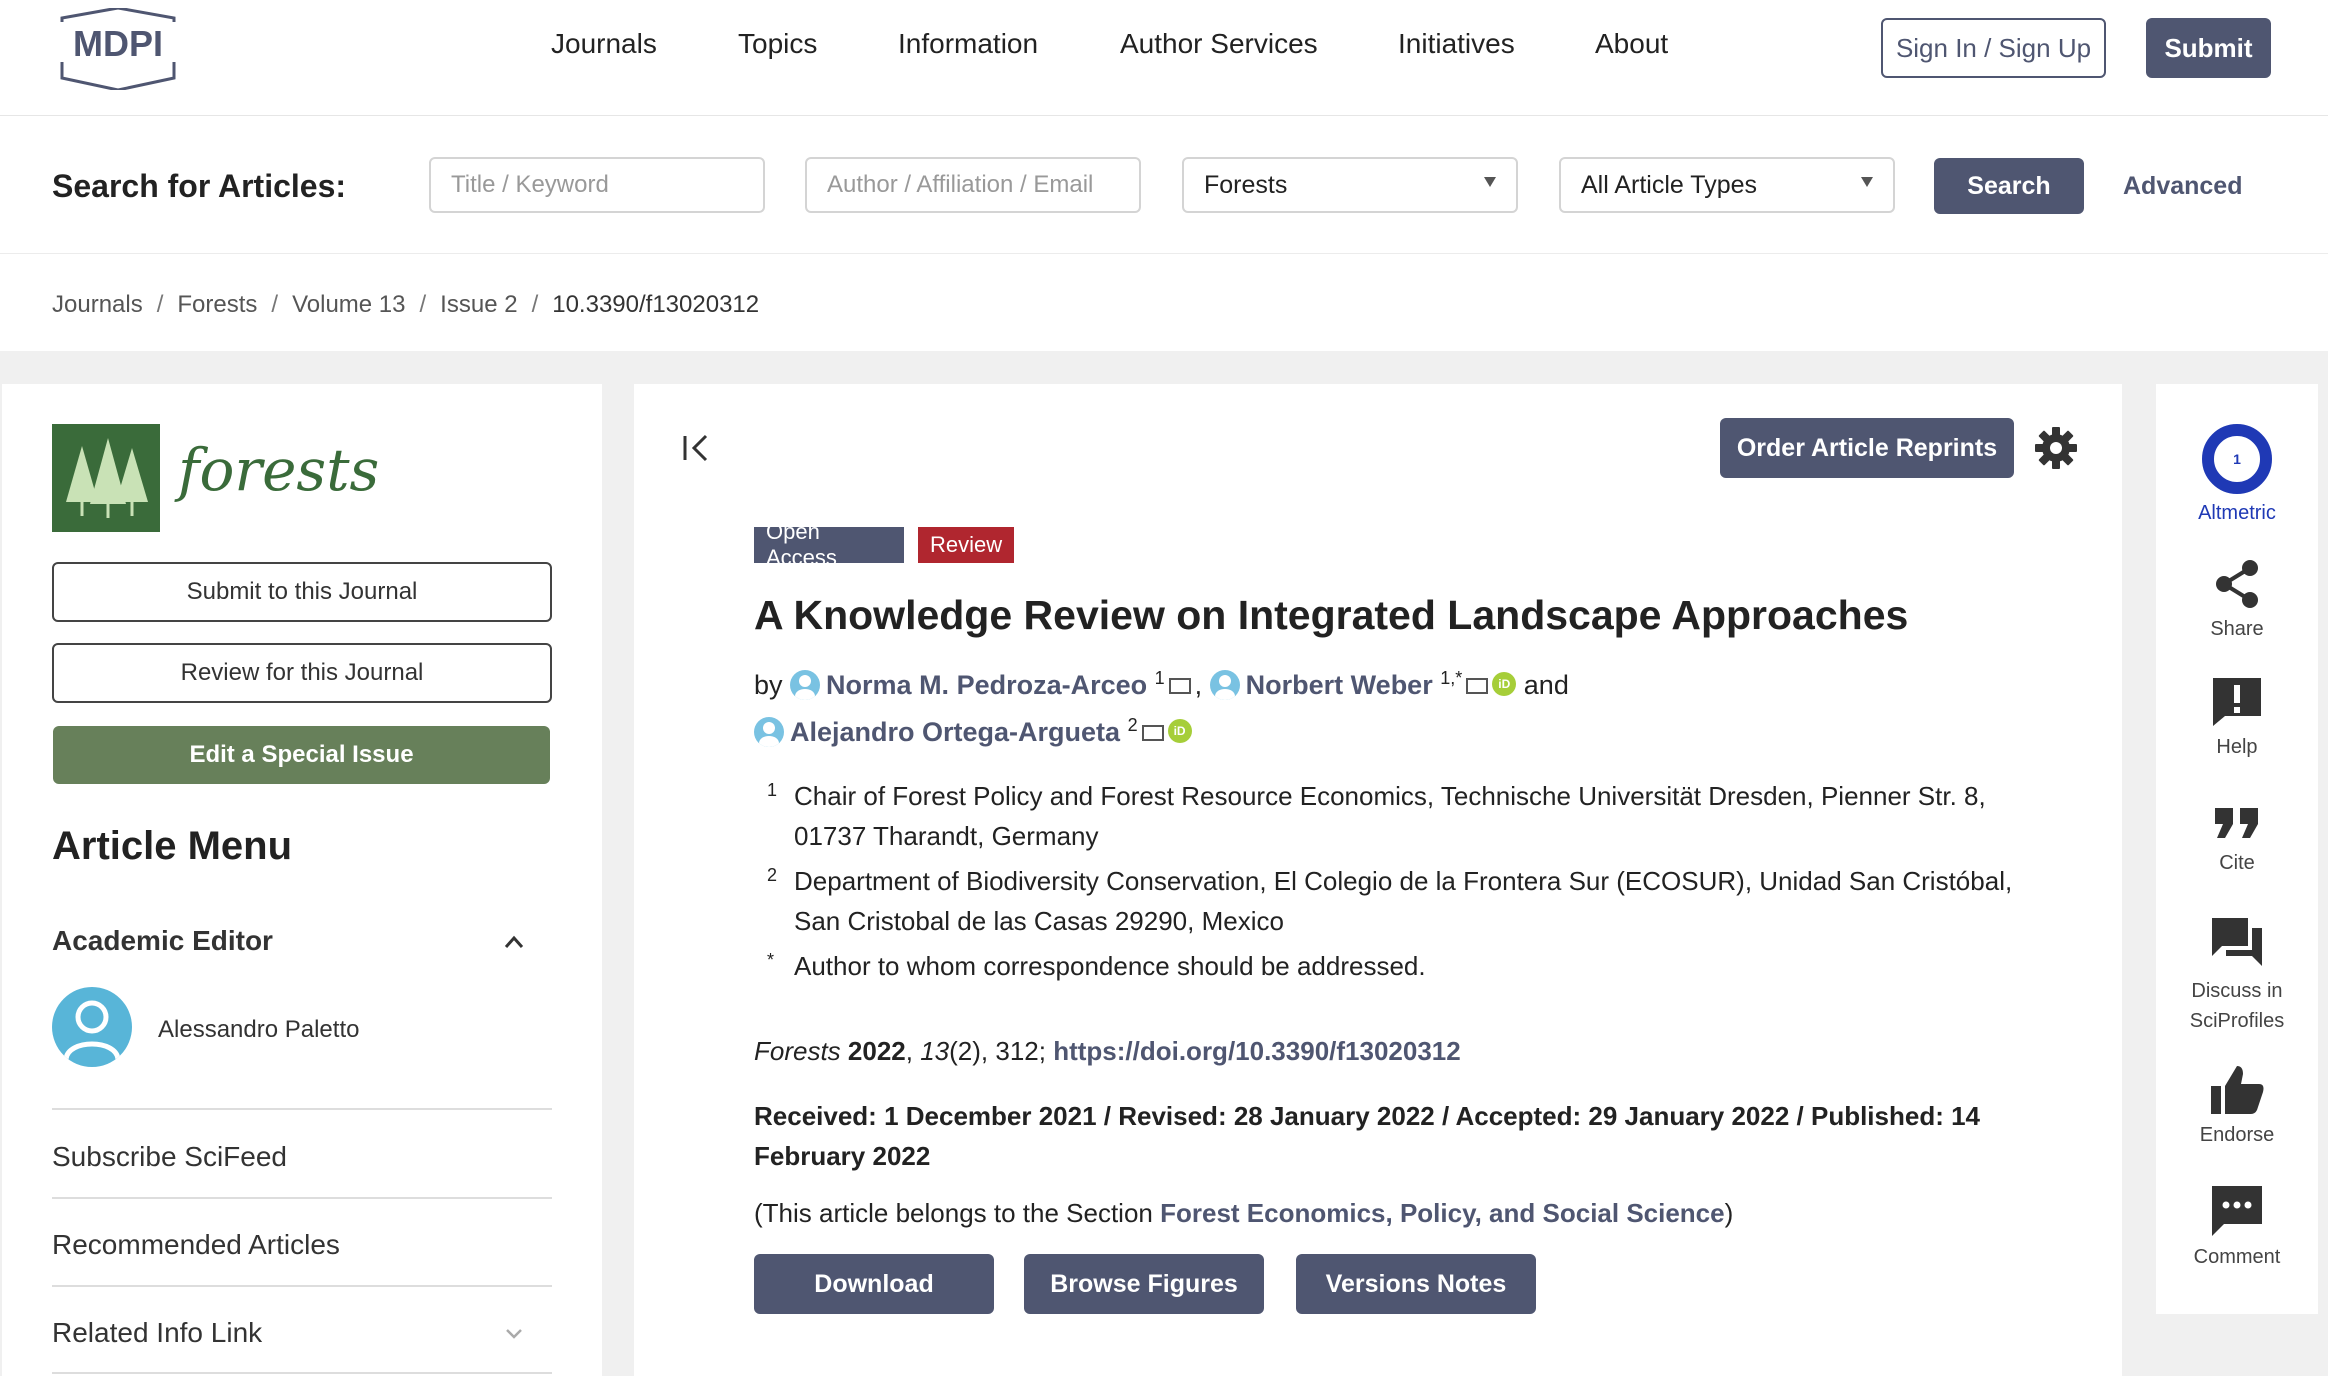 This screenshot has width=2328, height=1376. What do you see at coordinates (278, 470) in the screenshot?
I see `journal-name: forests` at bounding box center [278, 470].